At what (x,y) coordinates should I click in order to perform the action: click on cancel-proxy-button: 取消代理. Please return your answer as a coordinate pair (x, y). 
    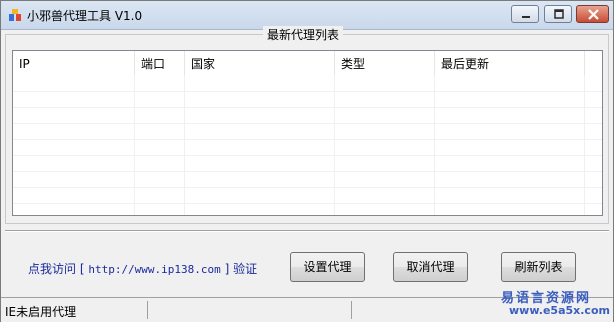
    Looking at the image, I should click on (430, 267).